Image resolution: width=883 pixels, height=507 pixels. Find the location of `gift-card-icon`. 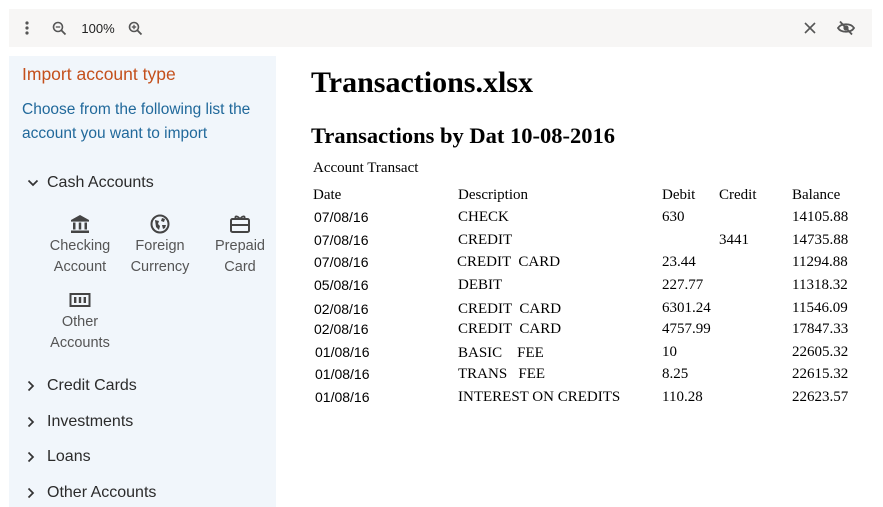

gift-card-icon is located at coordinates (240, 224).